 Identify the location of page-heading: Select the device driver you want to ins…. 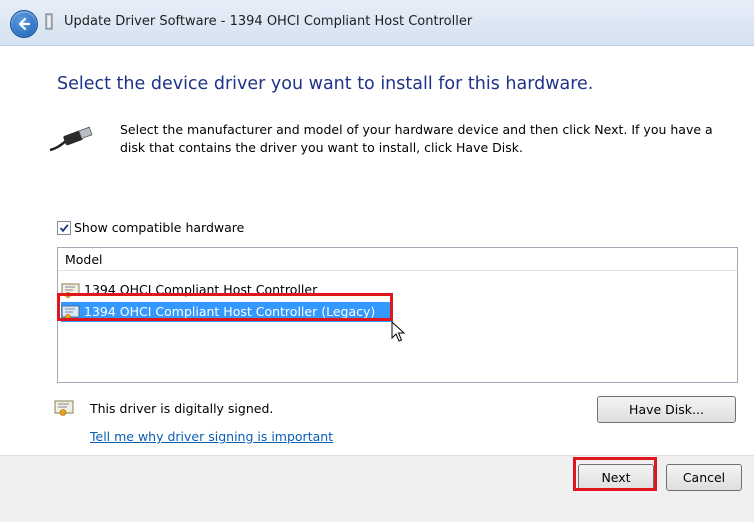
(325, 84).